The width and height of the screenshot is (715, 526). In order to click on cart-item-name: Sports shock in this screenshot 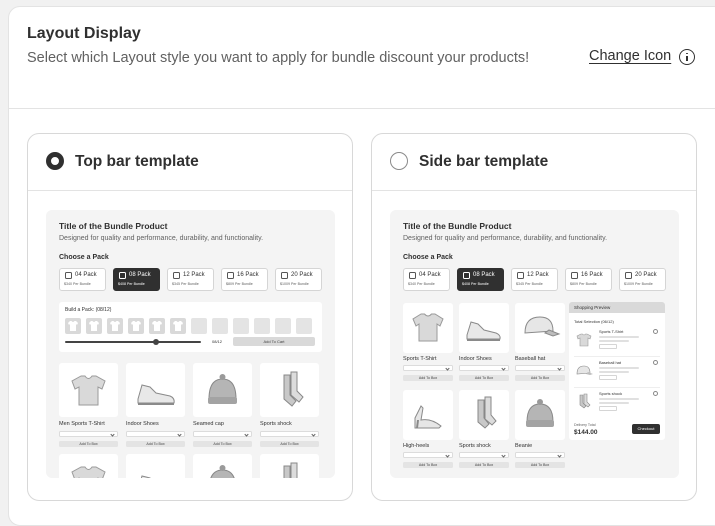, I will do `click(611, 393)`.